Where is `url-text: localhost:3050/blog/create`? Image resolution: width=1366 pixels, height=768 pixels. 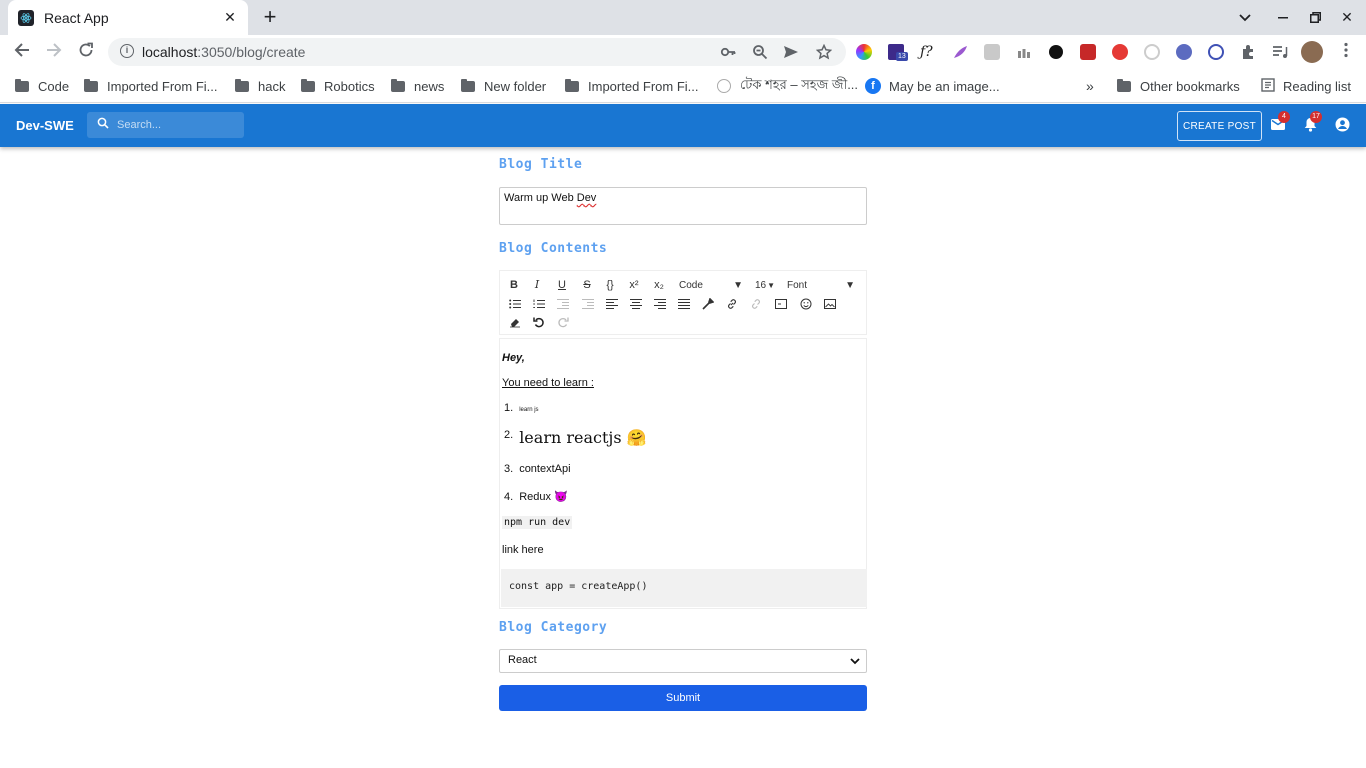 url-text: localhost:3050/blog/create is located at coordinates (224, 52).